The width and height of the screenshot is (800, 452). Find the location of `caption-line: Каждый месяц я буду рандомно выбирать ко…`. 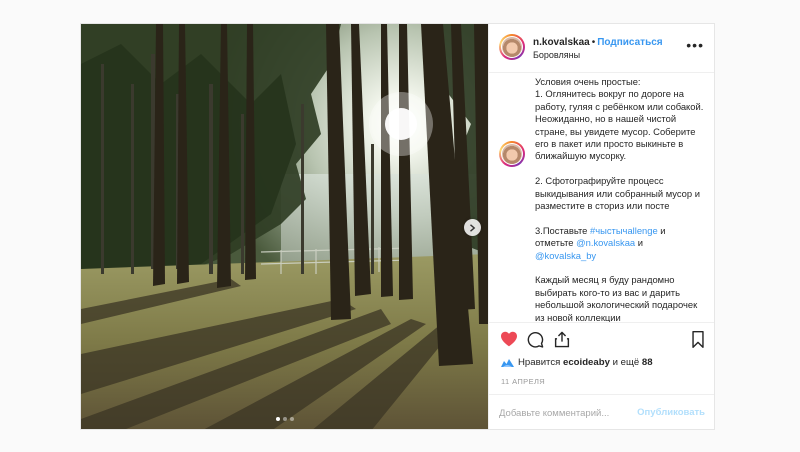

caption-line: Каждый месяц я буду рандомно выбирать ко… is located at coordinates (616, 298).